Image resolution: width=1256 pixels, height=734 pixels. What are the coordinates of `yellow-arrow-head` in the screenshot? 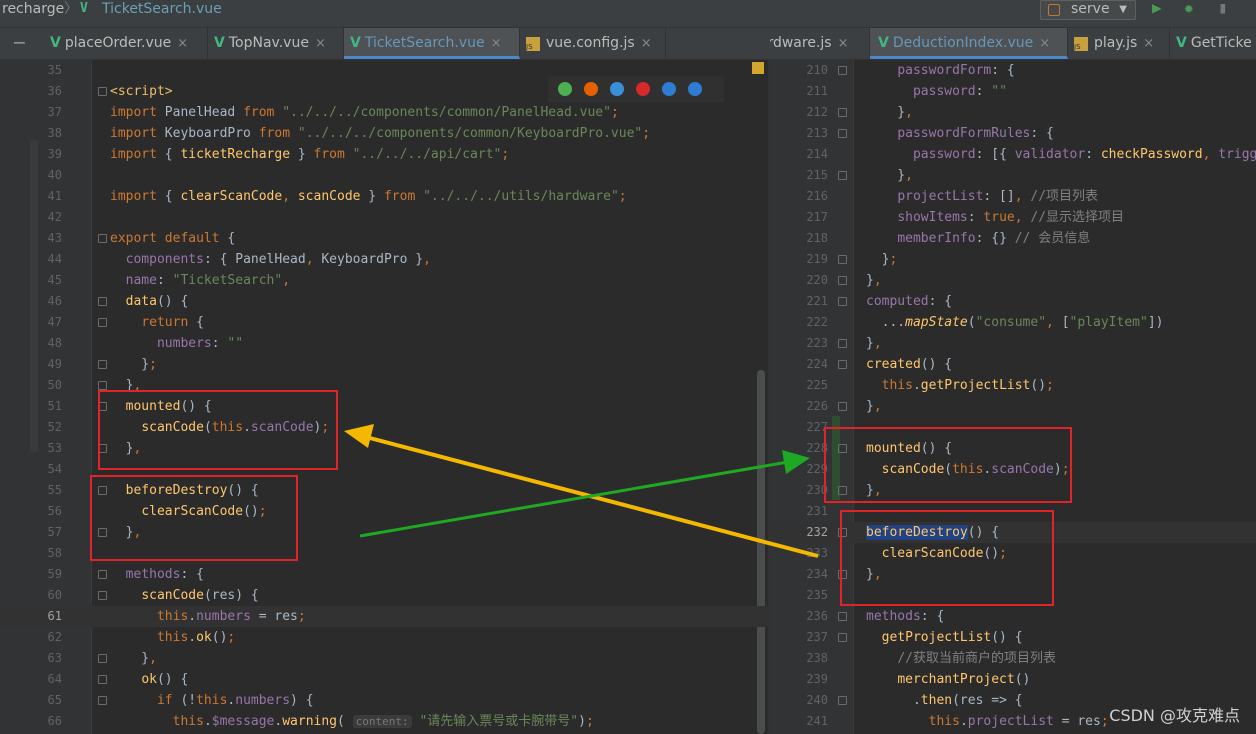 It's located at (359, 436).